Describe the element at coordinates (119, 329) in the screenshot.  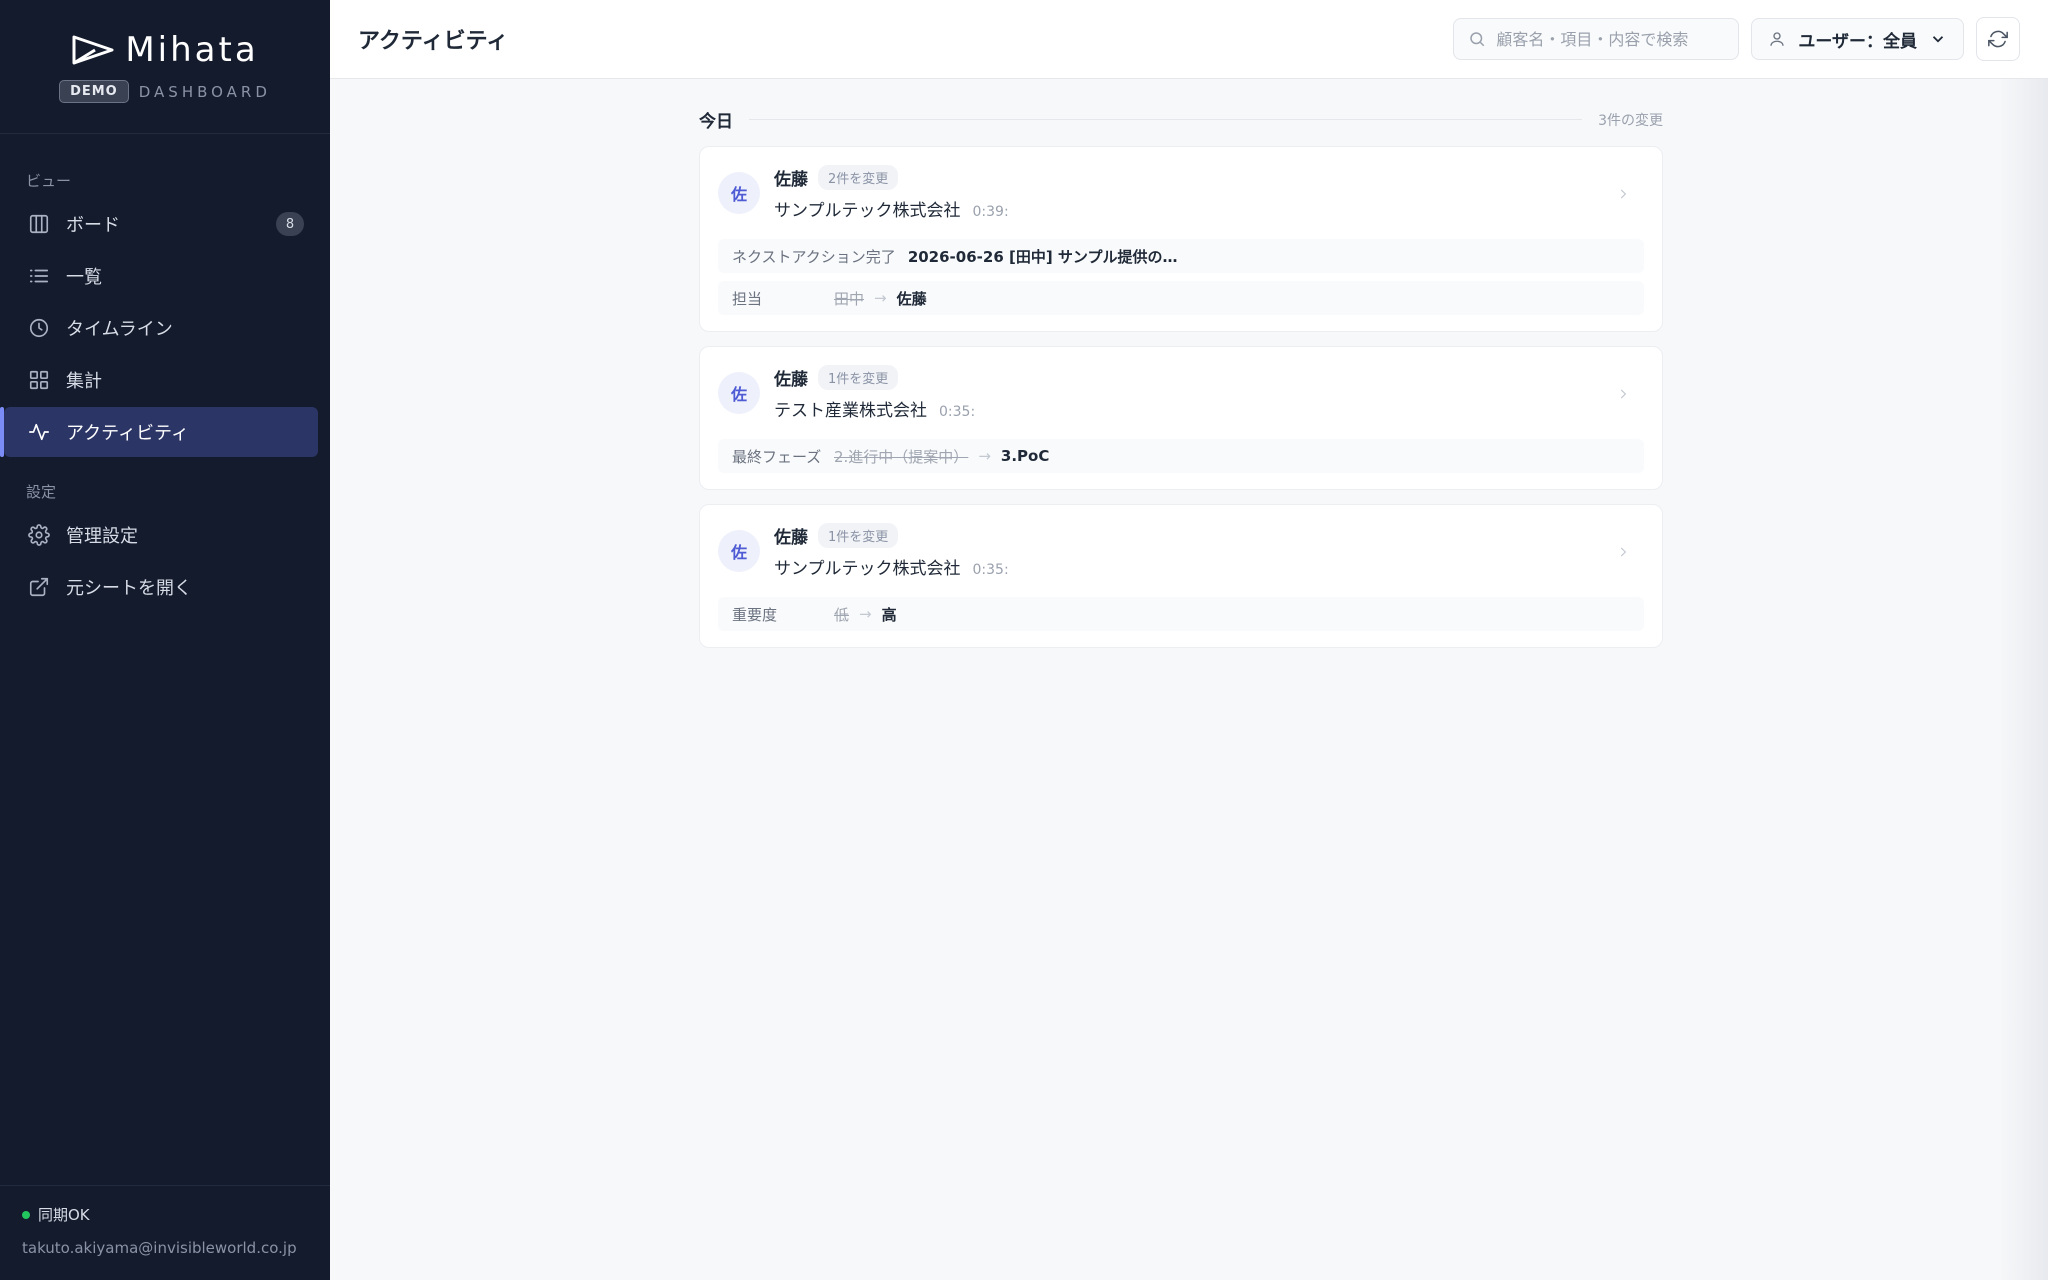
I see `sidebar-item-label: タイムライン` at that location.